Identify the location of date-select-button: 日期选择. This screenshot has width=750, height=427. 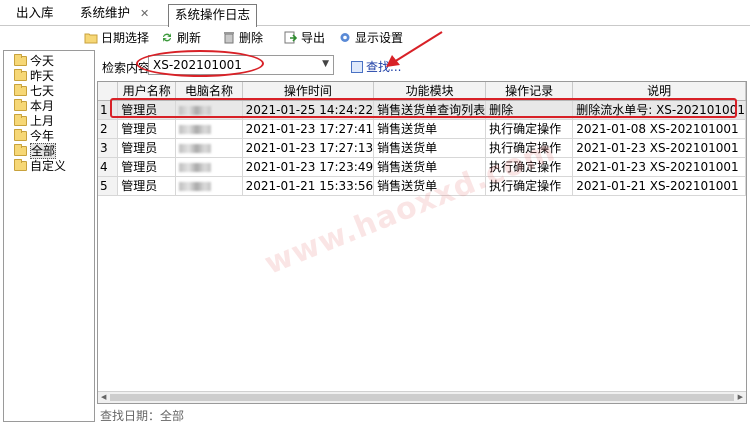
(116, 38).